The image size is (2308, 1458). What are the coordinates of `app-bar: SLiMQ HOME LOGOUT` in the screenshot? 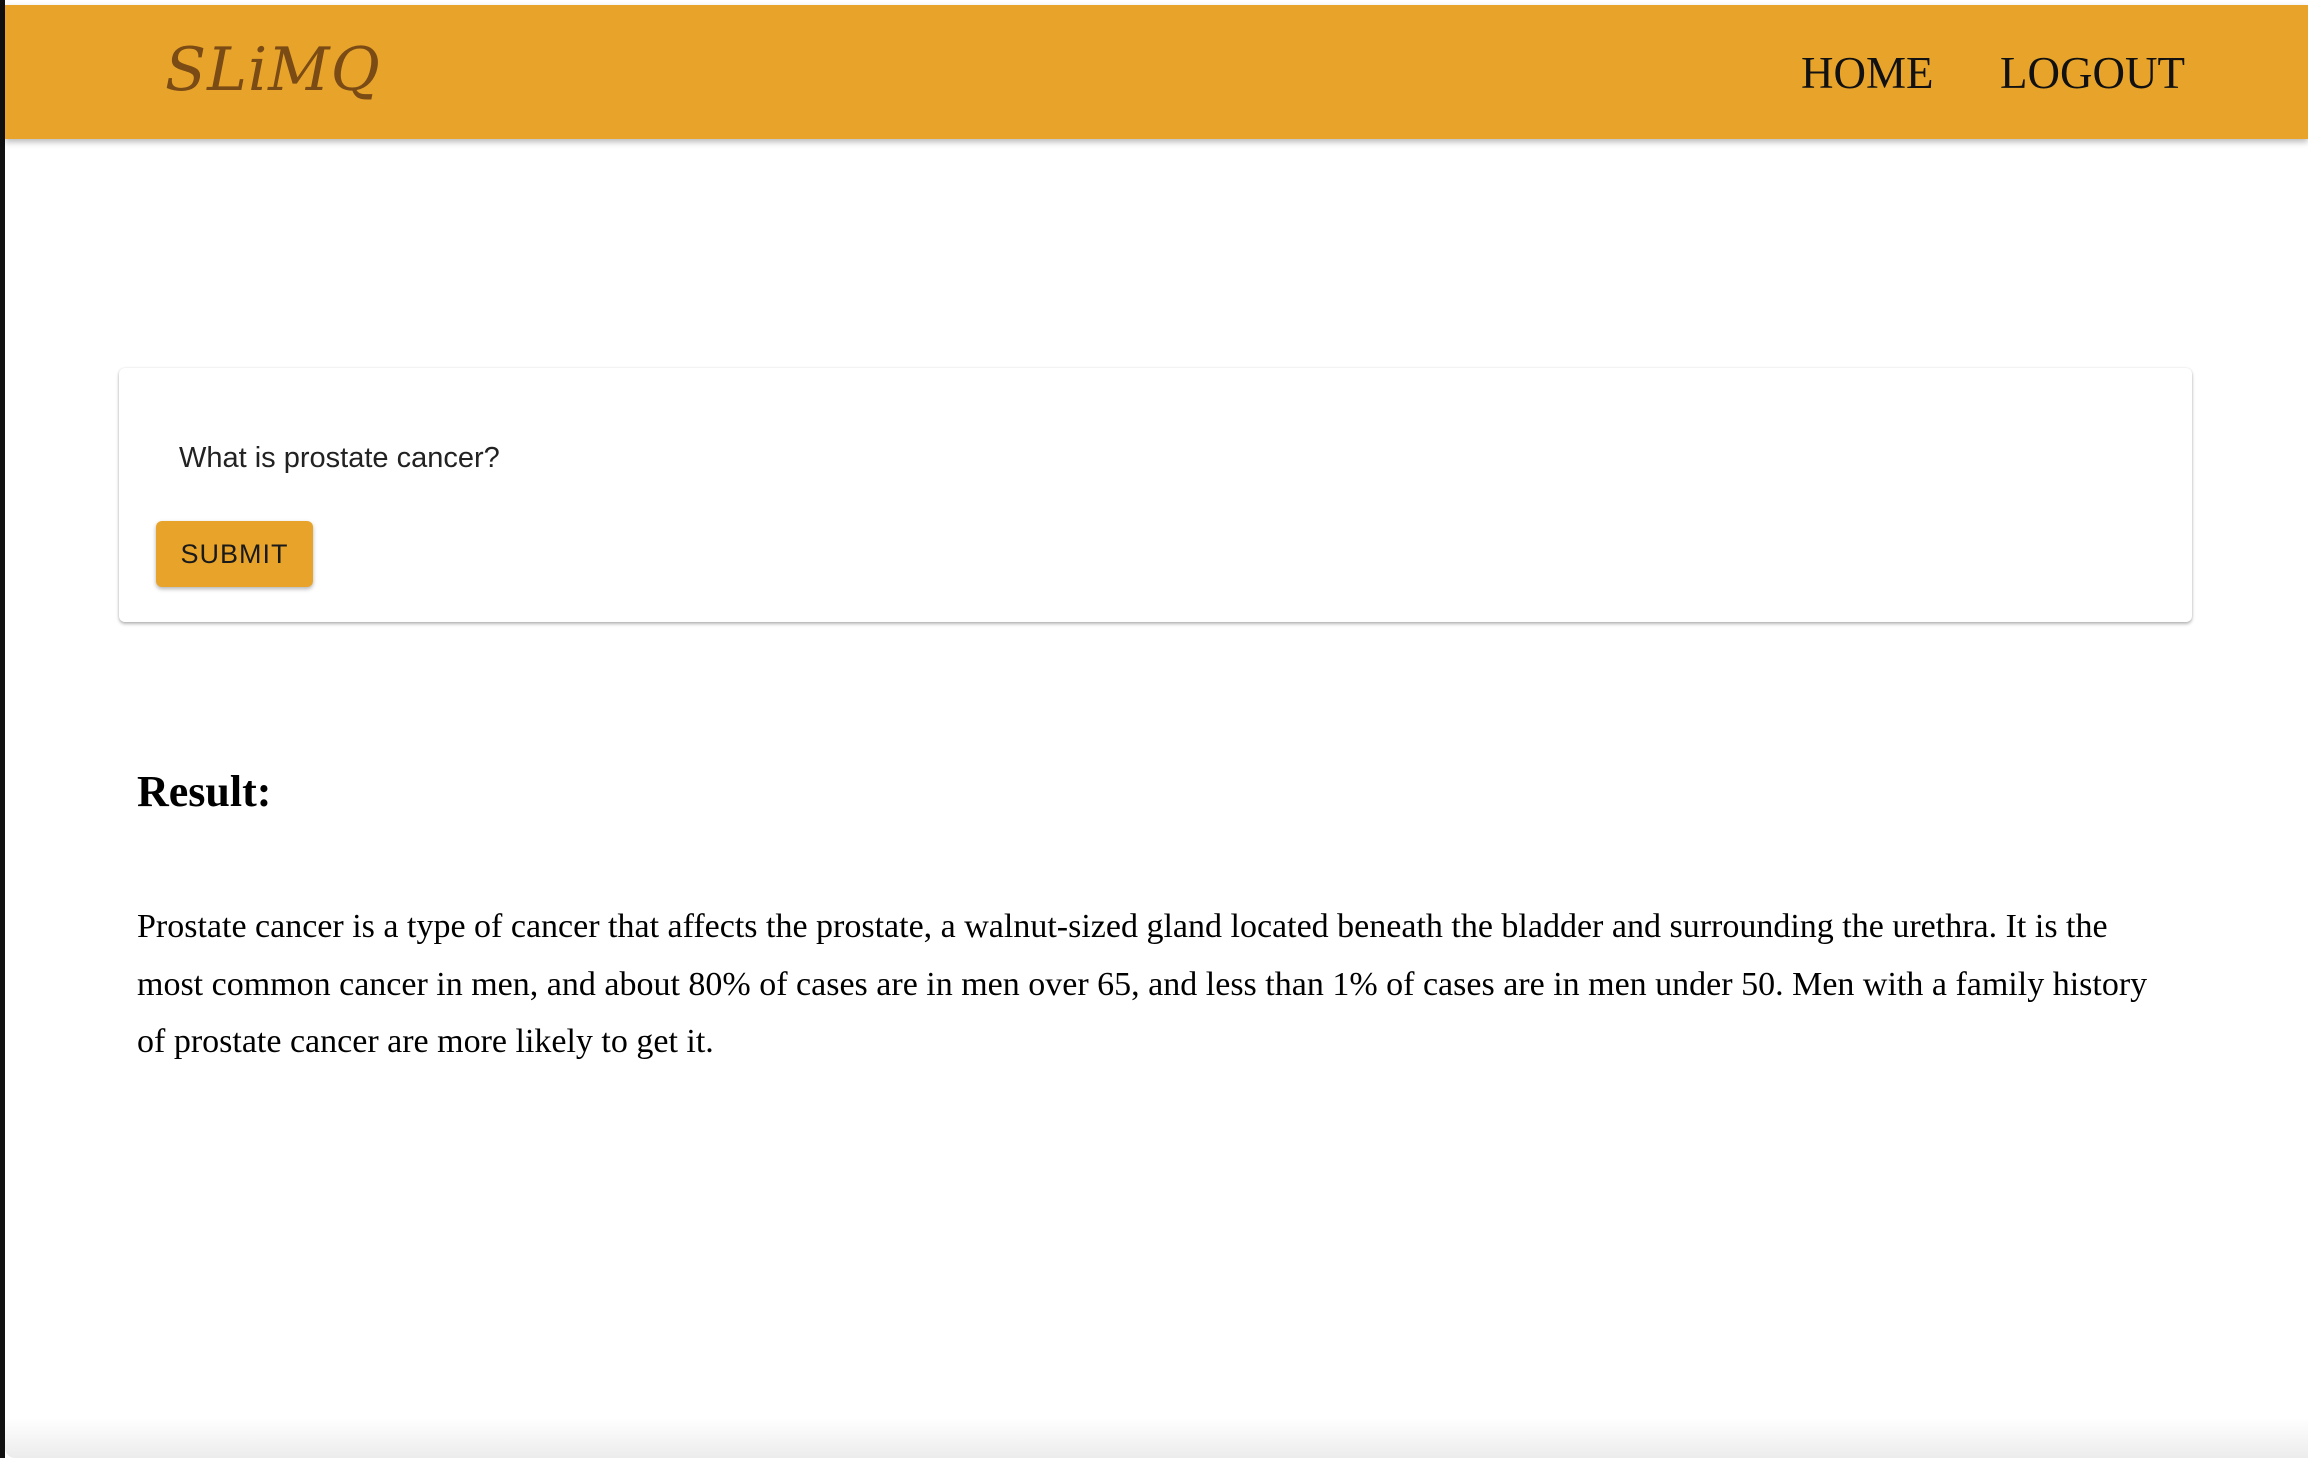 It's located at (1156, 72).